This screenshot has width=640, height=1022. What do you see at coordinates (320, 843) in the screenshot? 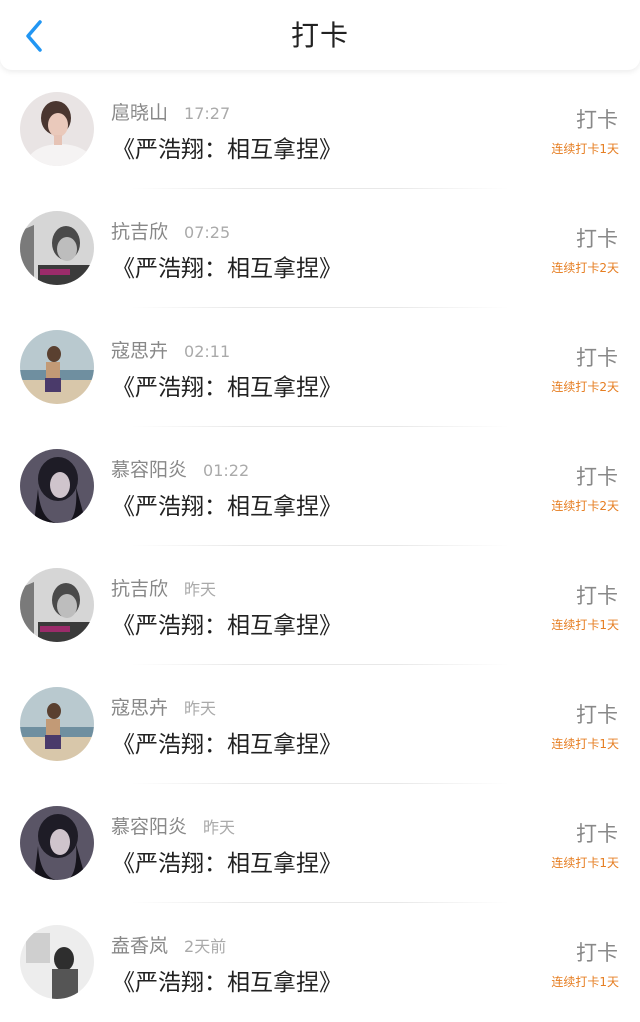
I see `list-item: 慕容阳炎 昨天 《严浩翔：相互拿捏》 打卡 连续打卡1天` at bounding box center [320, 843].